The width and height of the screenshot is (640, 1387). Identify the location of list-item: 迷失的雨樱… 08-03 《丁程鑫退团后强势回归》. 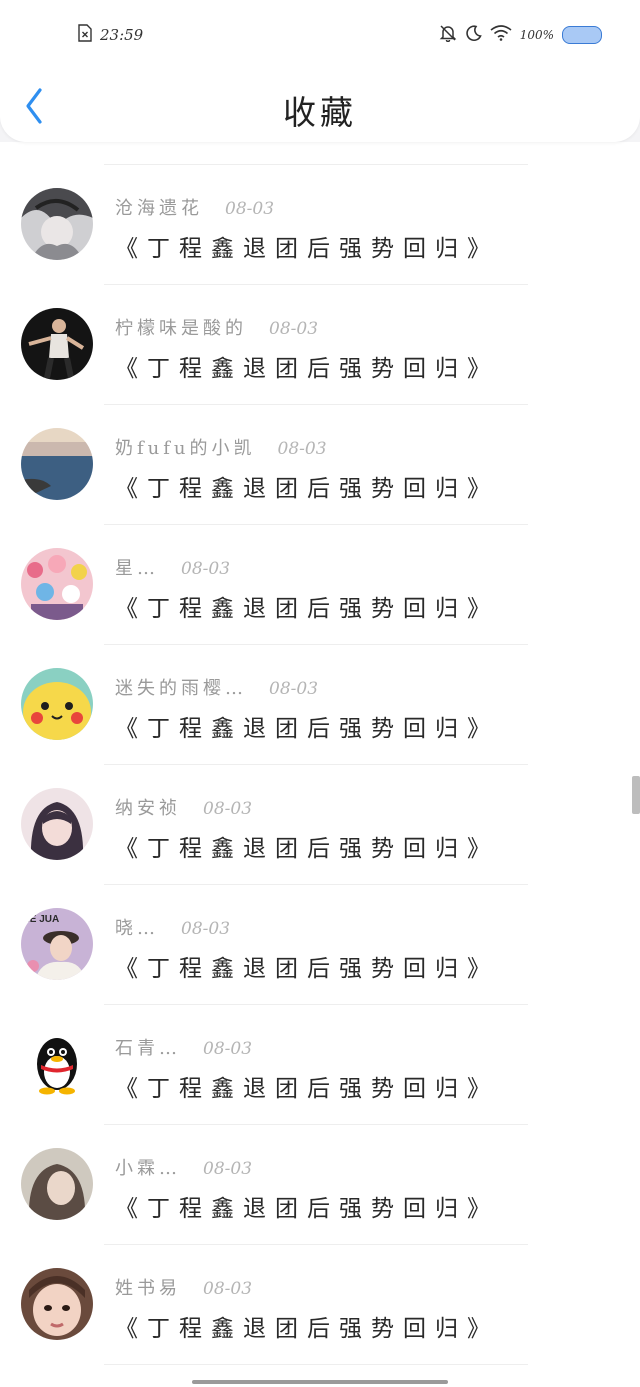
(320, 705).